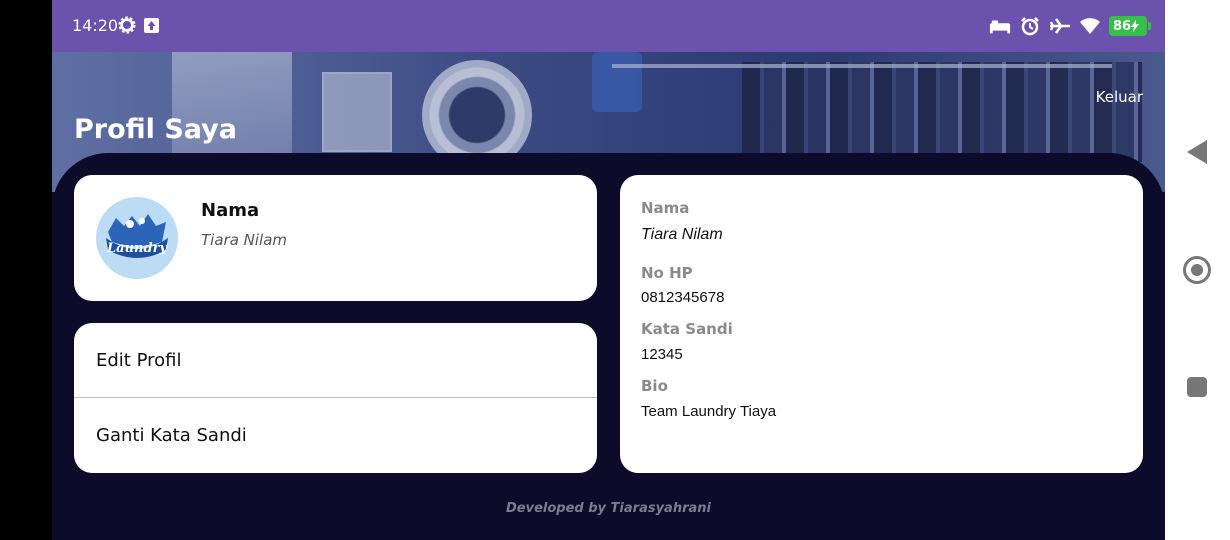 This screenshot has width=1230, height=540. What do you see at coordinates (137, 248) in the screenshot?
I see `svg-text: Laundry` at bounding box center [137, 248].